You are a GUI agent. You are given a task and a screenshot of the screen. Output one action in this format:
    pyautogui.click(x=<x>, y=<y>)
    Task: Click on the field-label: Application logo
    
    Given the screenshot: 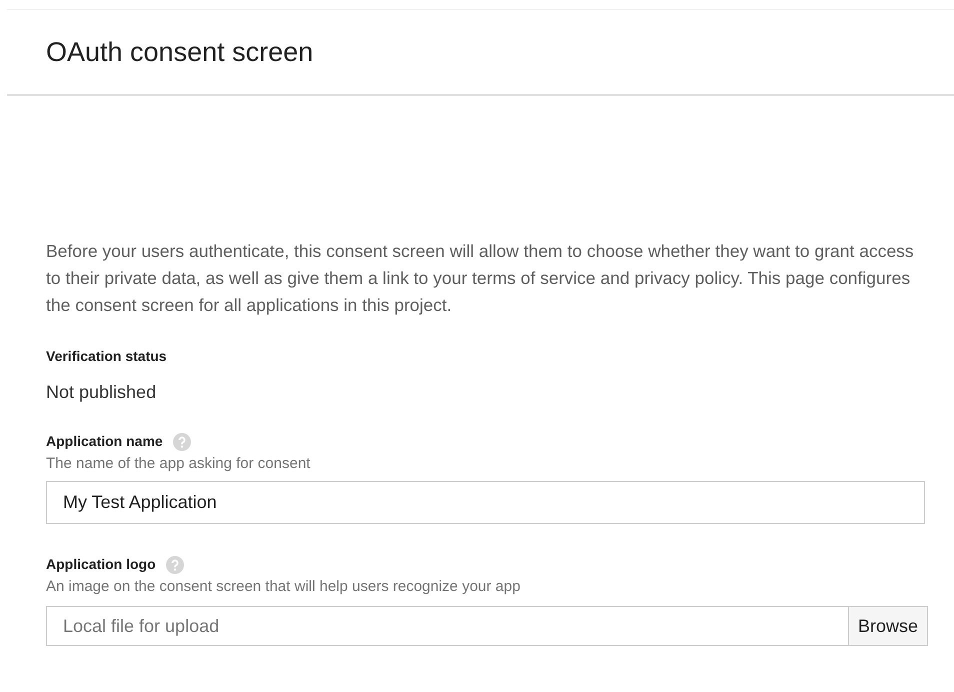 What is the action you would take?
    pyautogui.click(x=101, y=564)
    